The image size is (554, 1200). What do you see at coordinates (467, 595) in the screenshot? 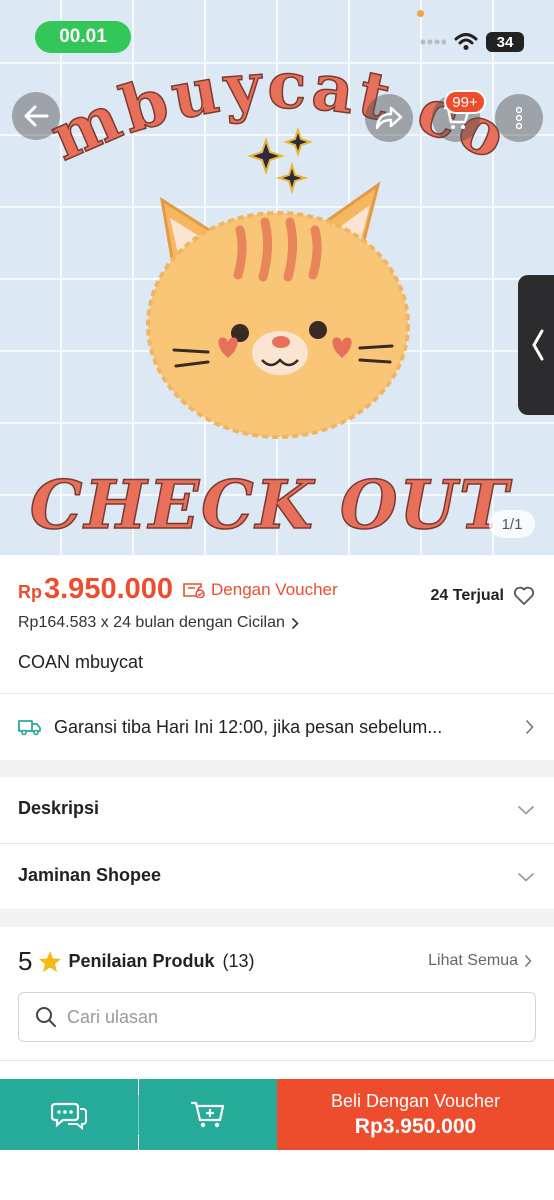
I see `sold-count: 24 Terjual` at bounding box center [467, 595].